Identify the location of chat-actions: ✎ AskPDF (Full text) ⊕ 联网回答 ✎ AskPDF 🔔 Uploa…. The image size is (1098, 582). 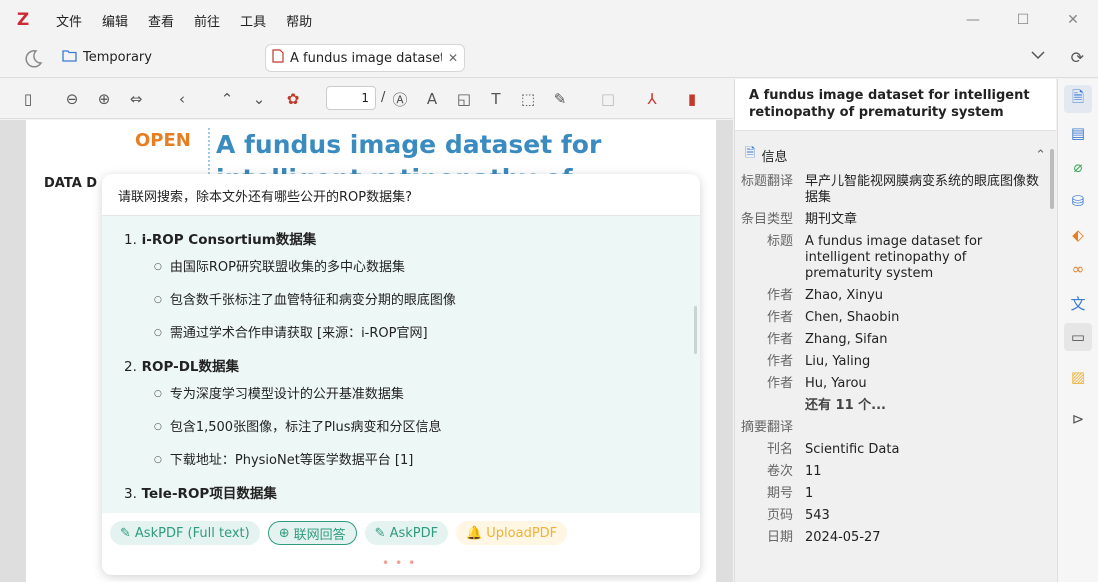
(401, 533).